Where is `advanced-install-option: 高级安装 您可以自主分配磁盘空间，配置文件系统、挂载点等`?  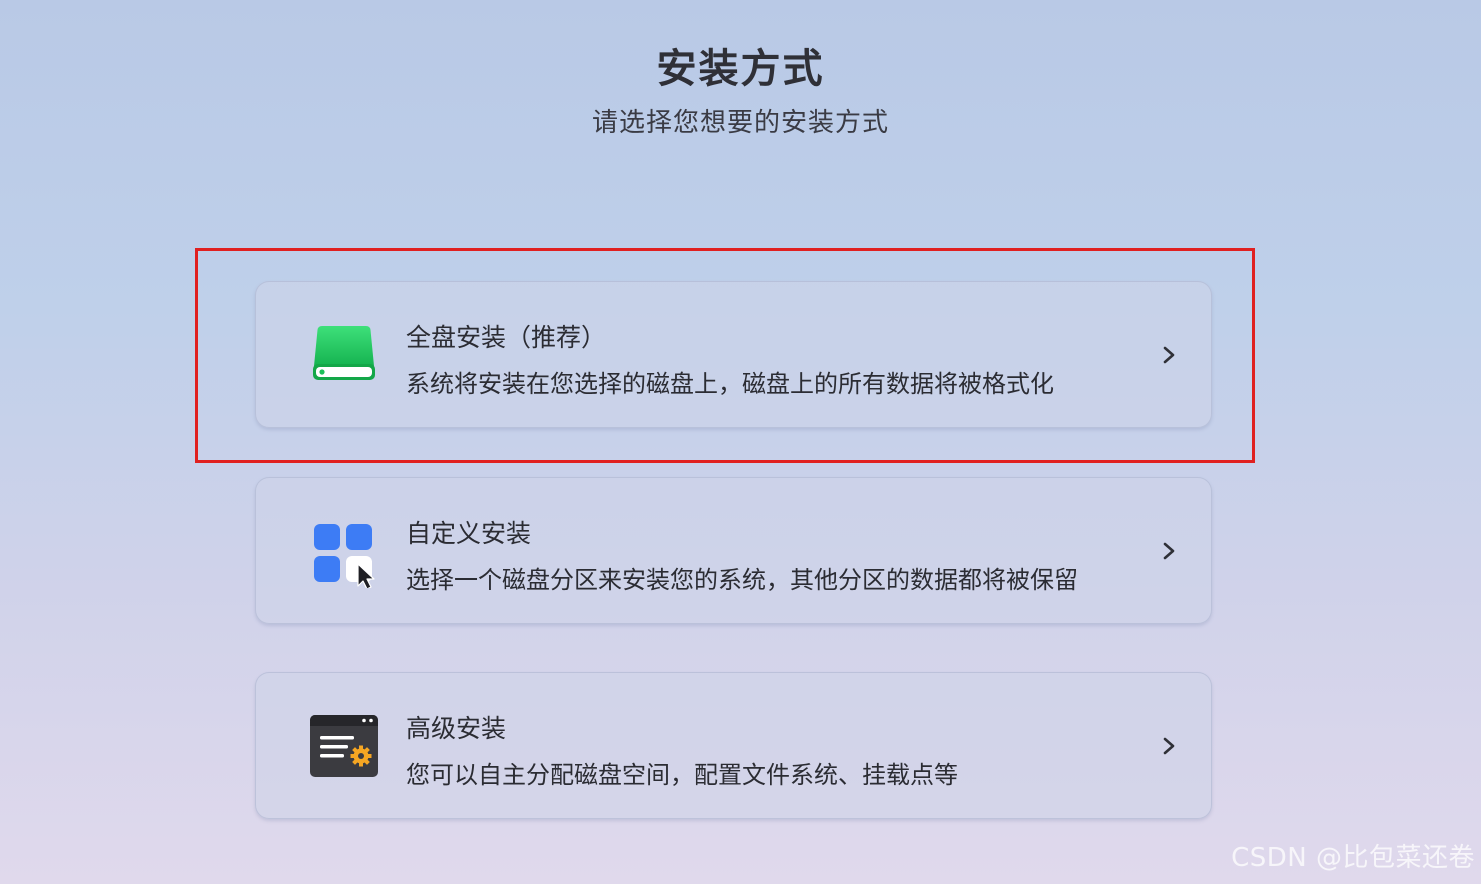
advanced-install-option: 高级安装 您可以自主分配磁盘空间，配置文件系统、挂载点等 is located at coordinates (733, 745).